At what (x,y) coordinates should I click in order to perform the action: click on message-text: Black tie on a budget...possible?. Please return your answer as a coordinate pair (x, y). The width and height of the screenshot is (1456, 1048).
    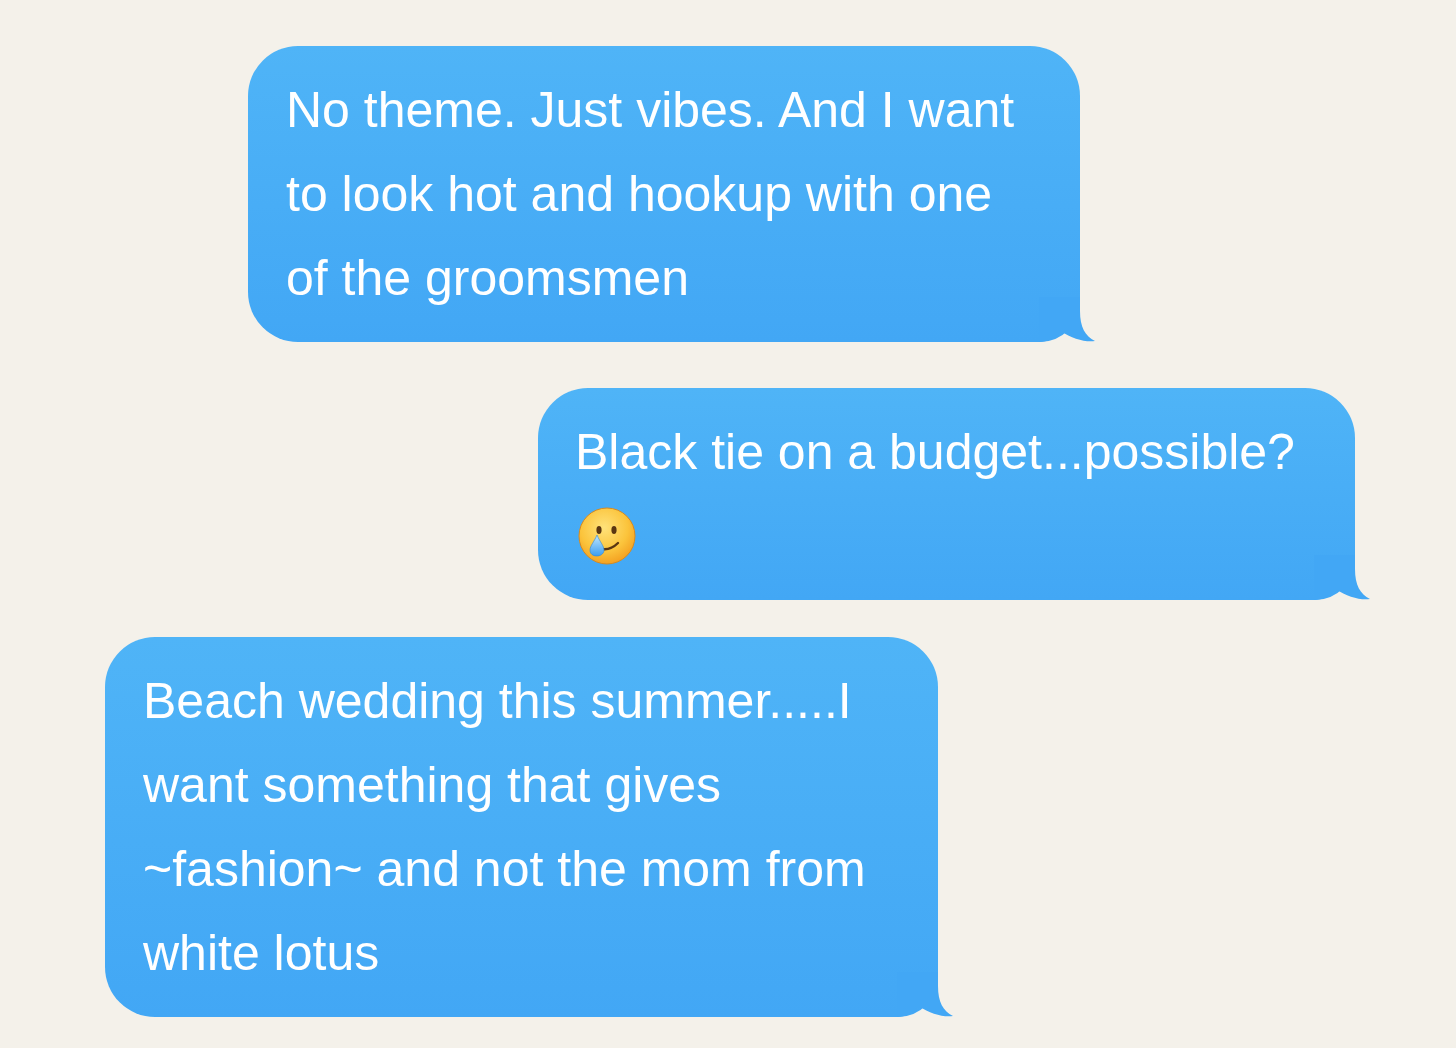
    Looking at the image, I should click on (935, 452).